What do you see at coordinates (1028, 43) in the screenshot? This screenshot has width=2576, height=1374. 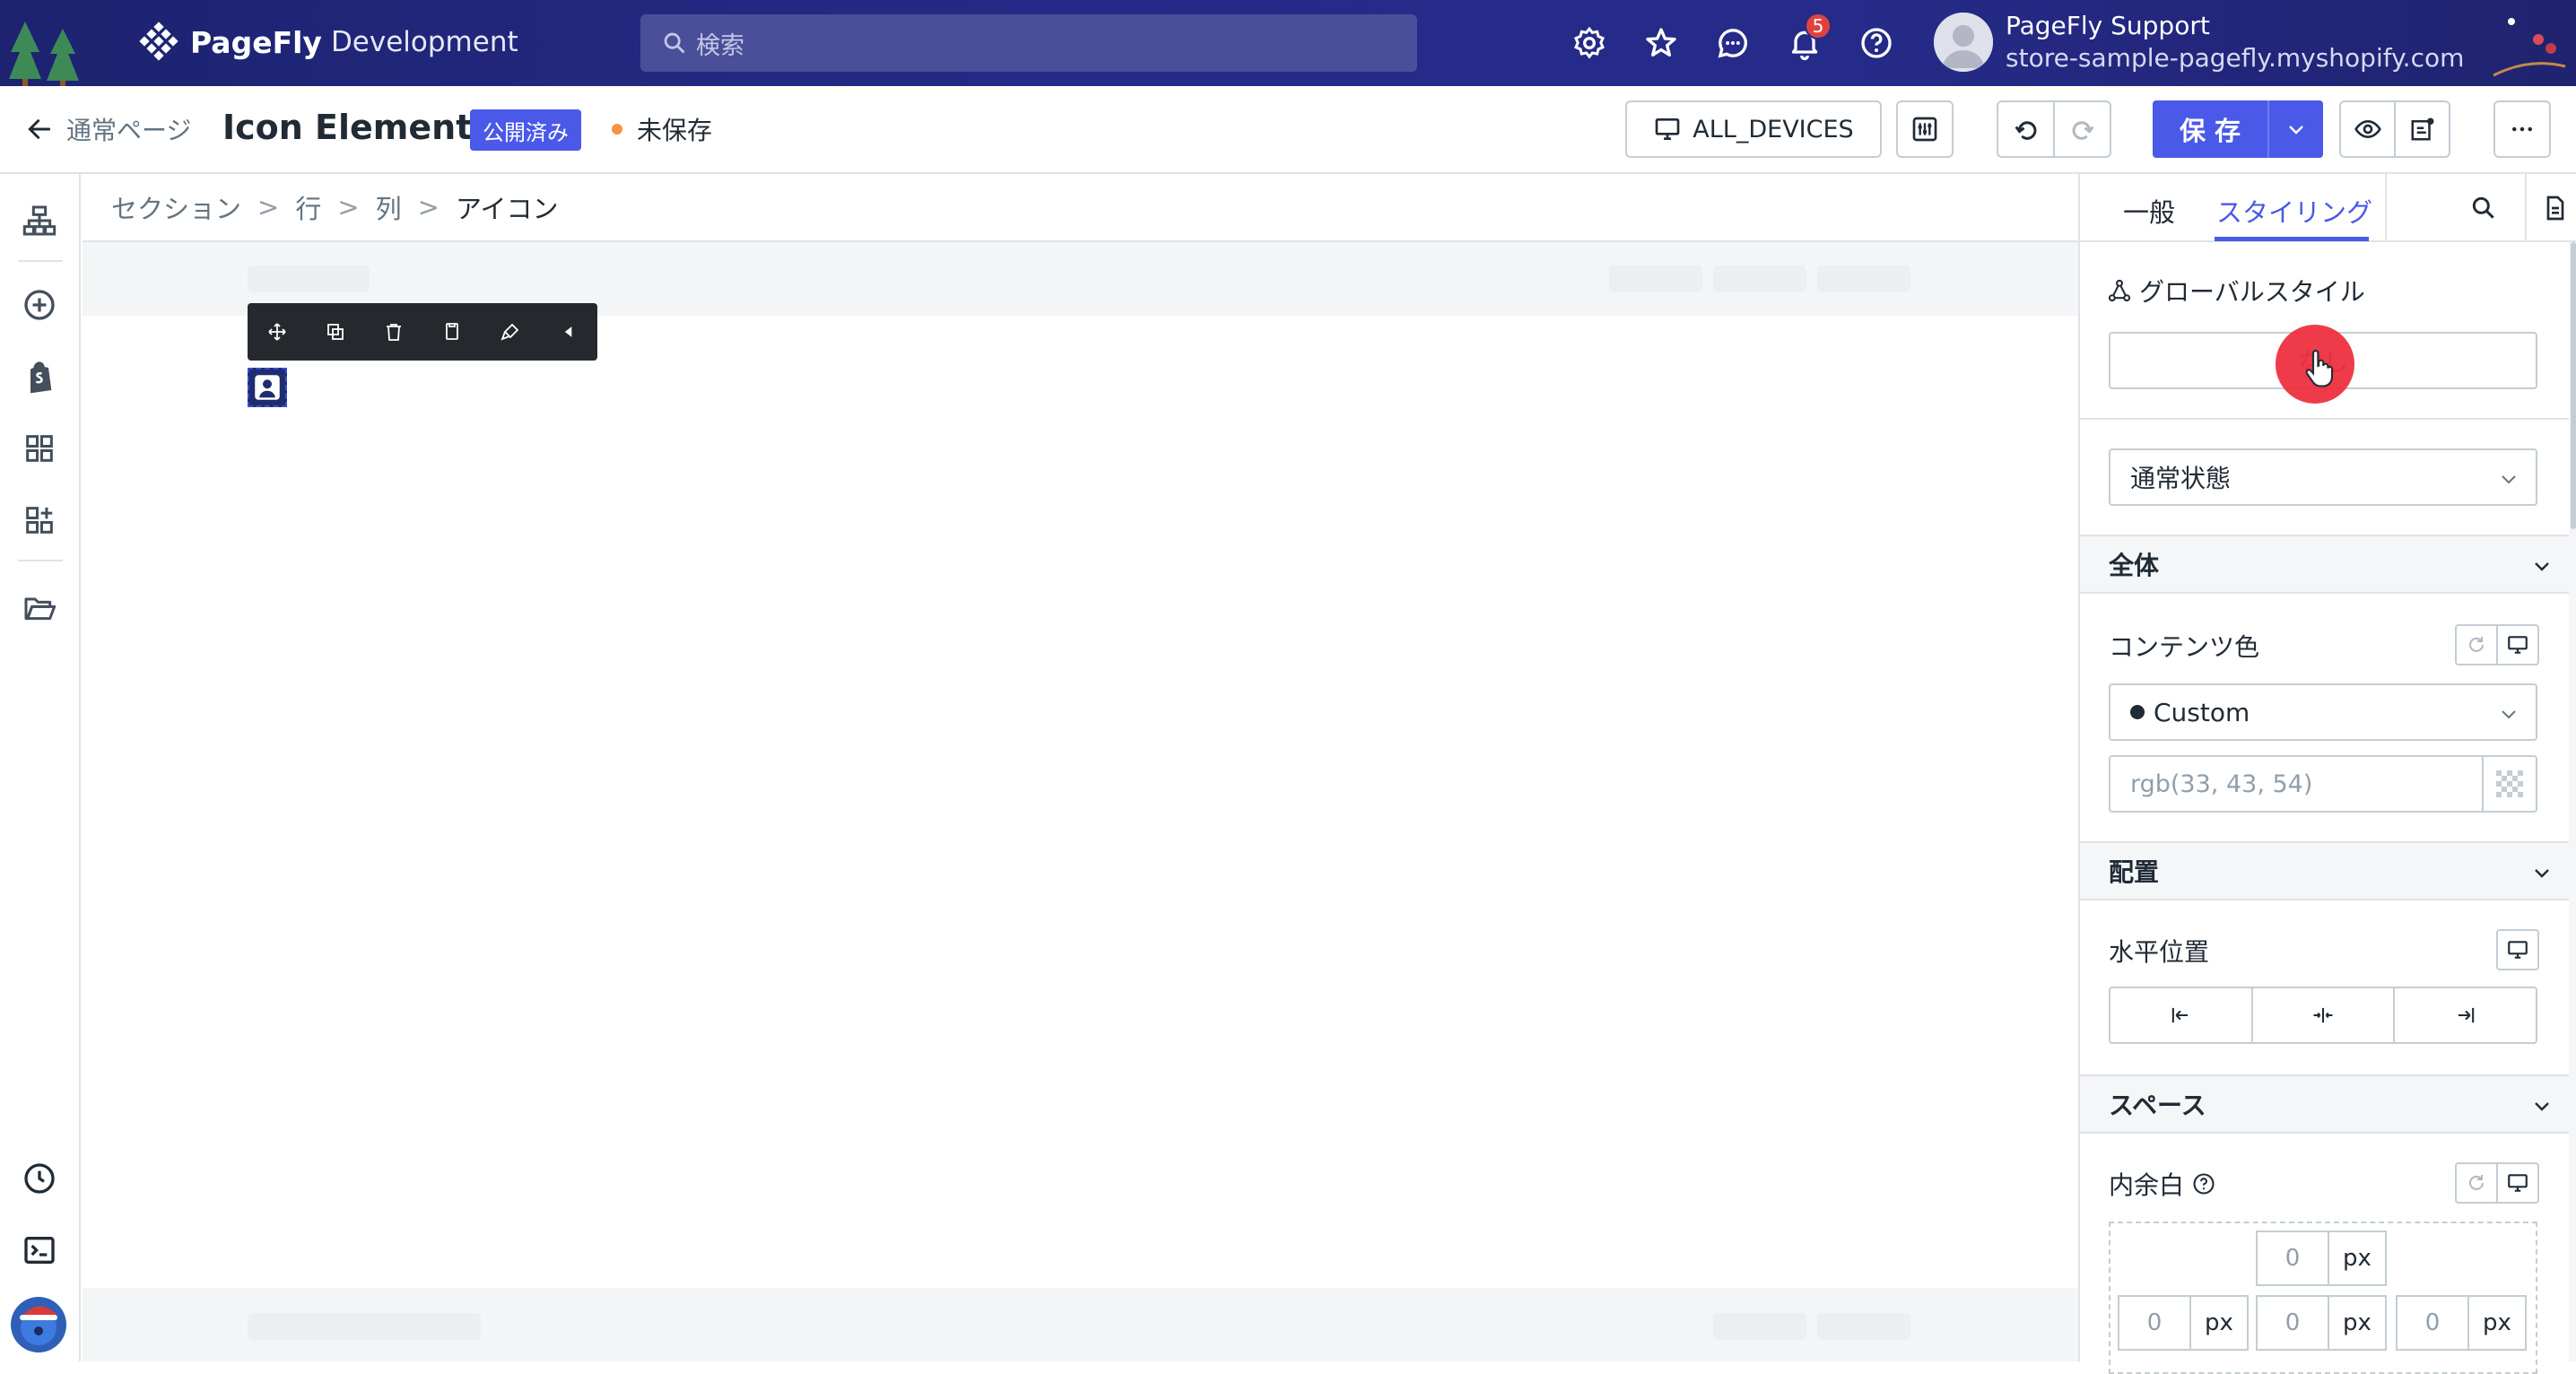 I see `search-input: 検索` at bounding box center [1028, 43].